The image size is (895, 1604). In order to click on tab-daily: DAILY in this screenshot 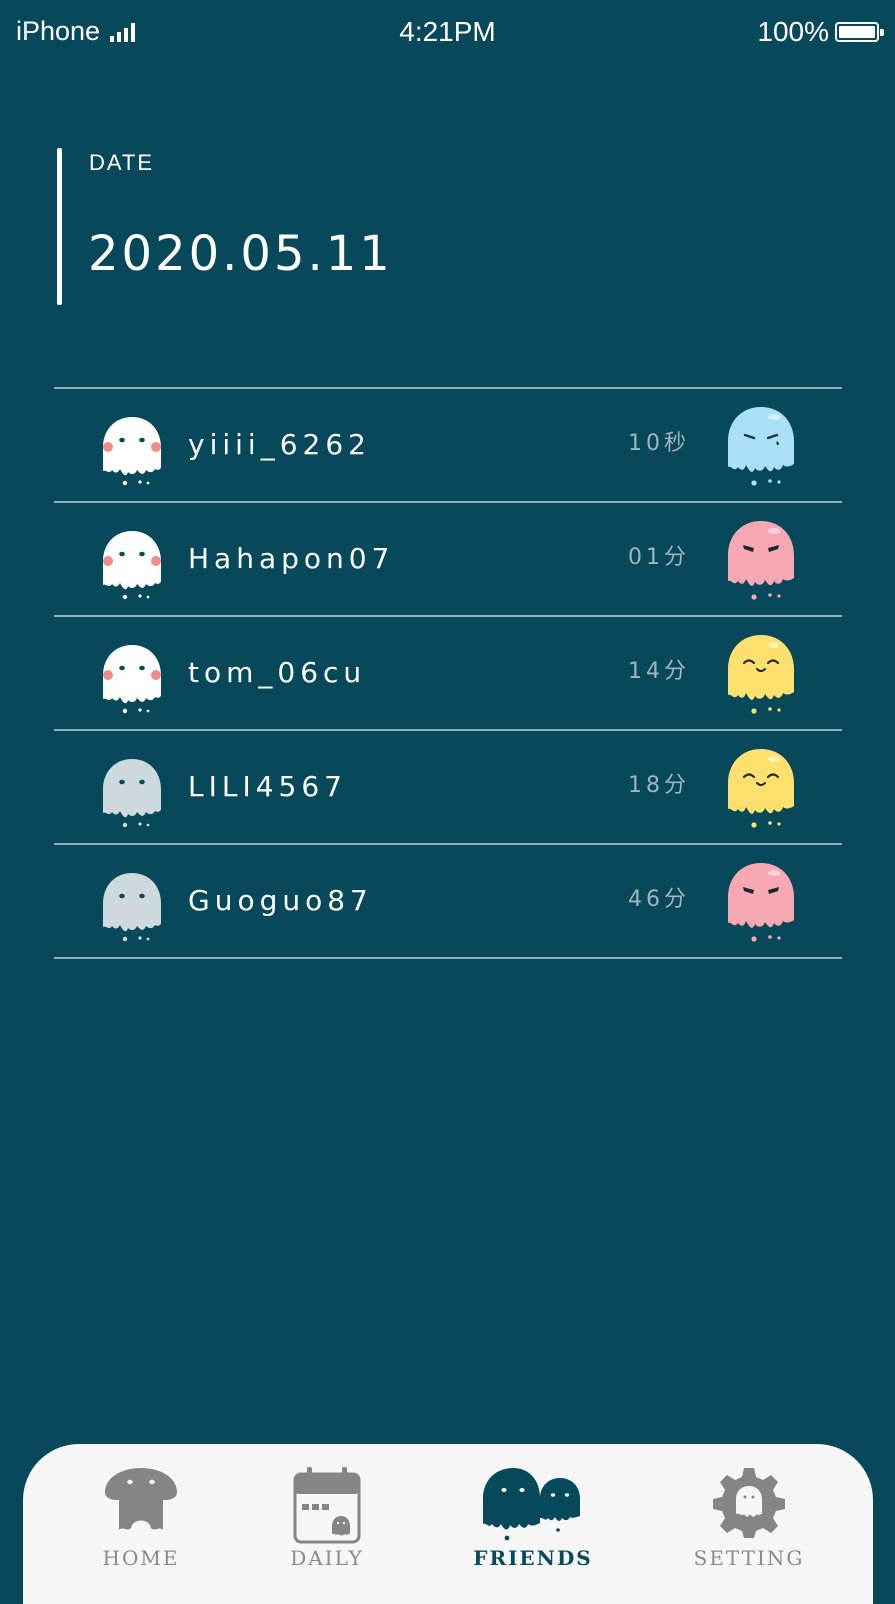, I will do `click(327, 1518)`.